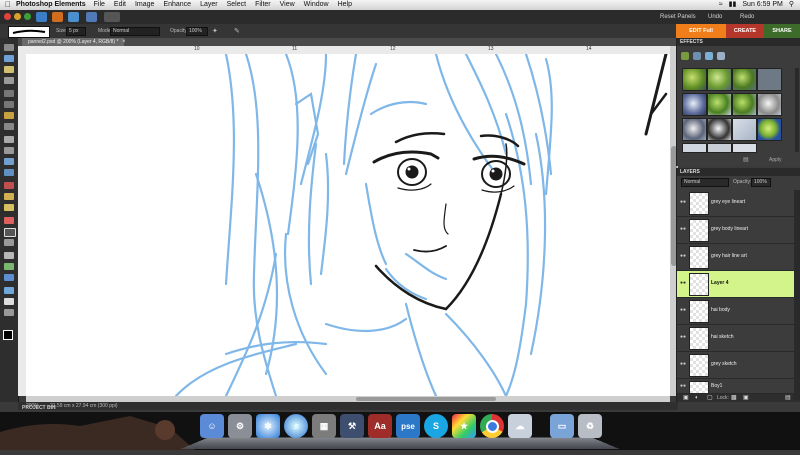 The width and height of the screenshot is (800, 455). I want to click on trash-effect-icon: ▤, so click(746, 159).